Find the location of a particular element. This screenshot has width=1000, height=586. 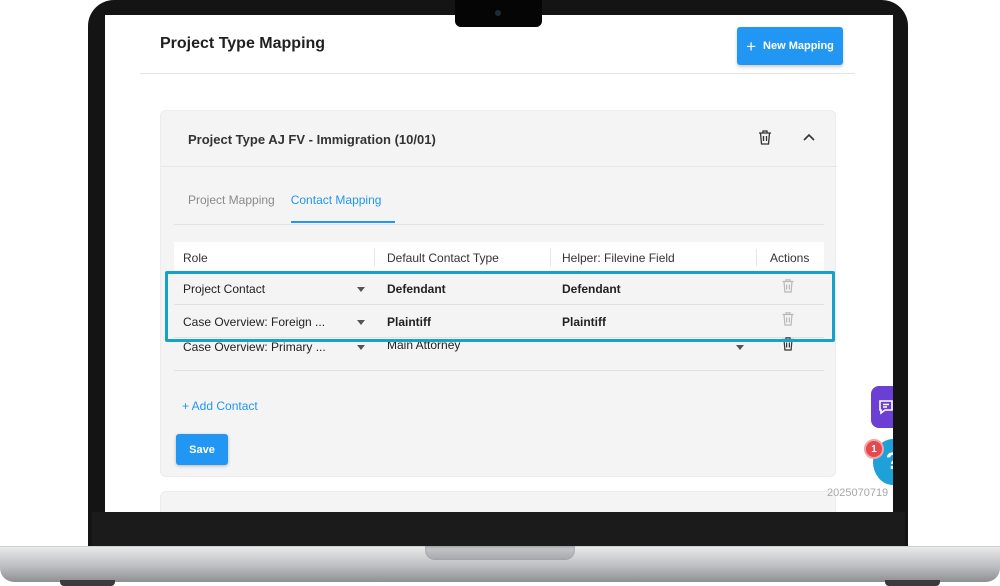

laptop-foot-right is located at coordinates (912, 583).